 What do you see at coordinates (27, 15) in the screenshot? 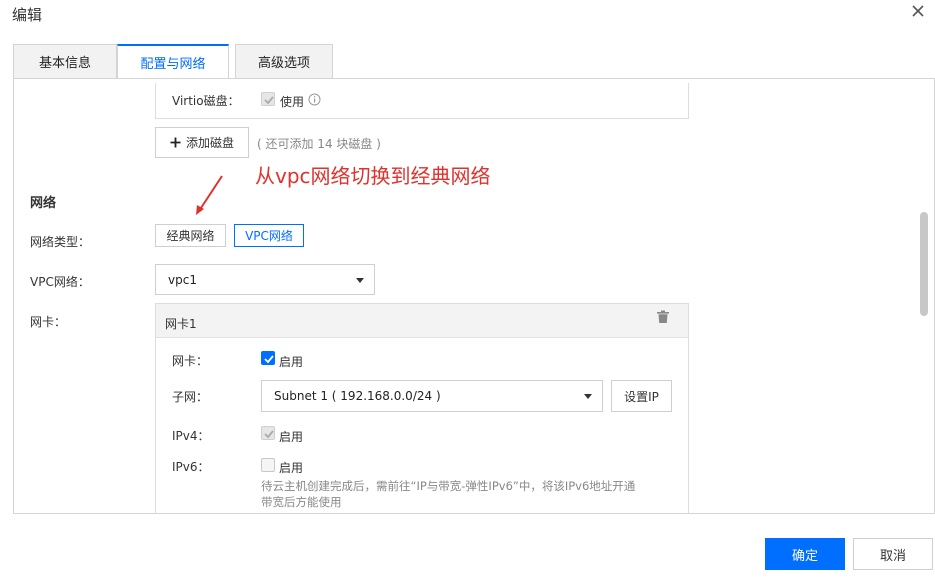
I see `dialog-title: 编辑` at bounding box center [27, 15].